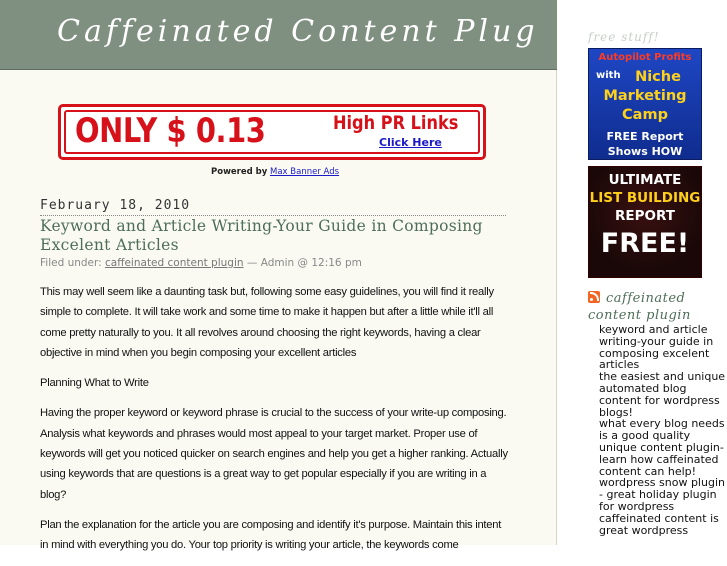  I want to click on powered-by-line: Powered by Max Banner Ads, so click(275, 172).